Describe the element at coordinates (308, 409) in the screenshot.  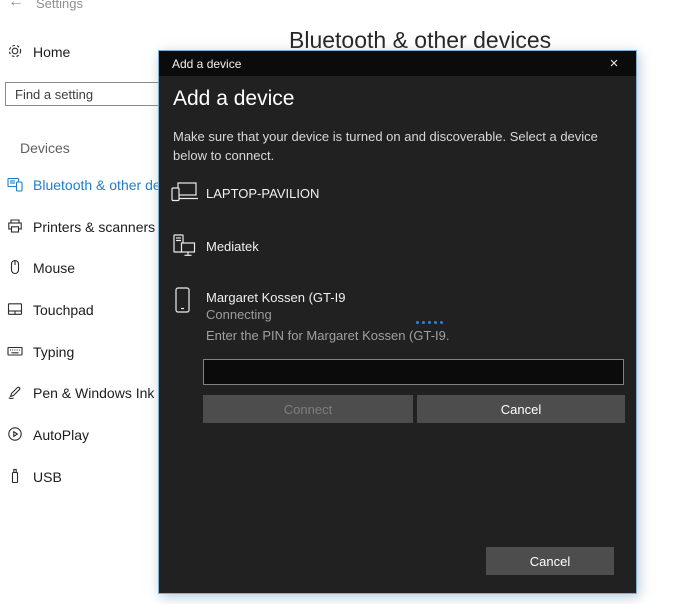
I see `connect-button: Connect` at that location.